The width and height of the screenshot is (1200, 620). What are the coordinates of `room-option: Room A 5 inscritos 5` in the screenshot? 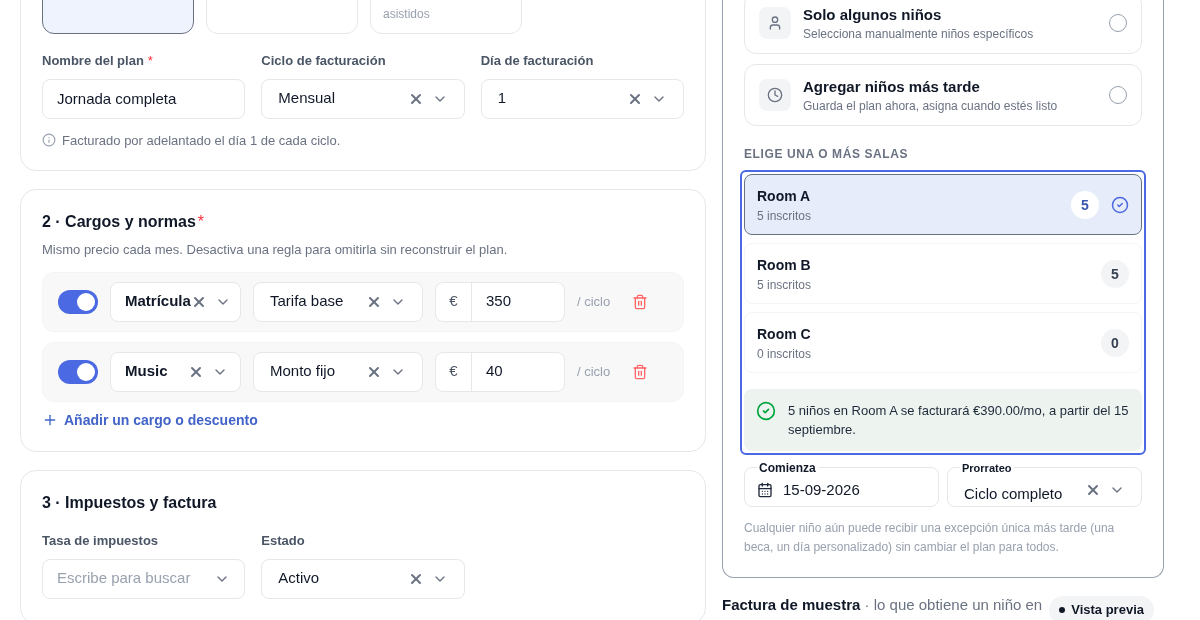 It's located at (943, 204).